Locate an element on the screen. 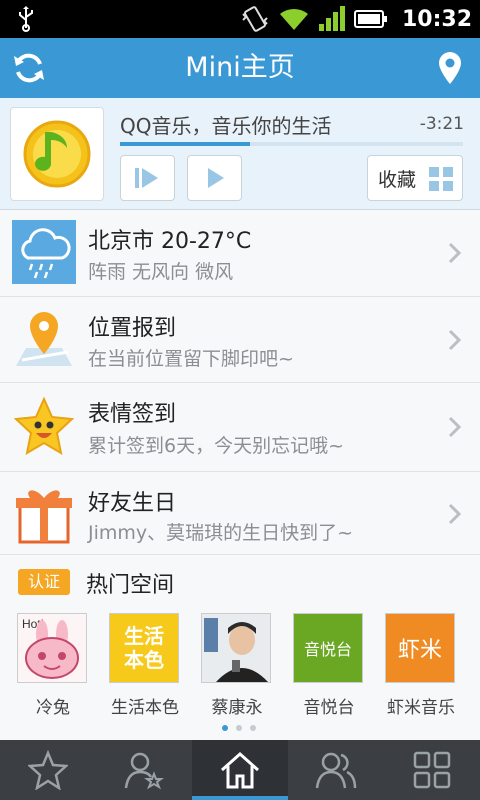 The height and width of the screenshot is (800, 480). contacts-icon is located at coordinates (336, 770).